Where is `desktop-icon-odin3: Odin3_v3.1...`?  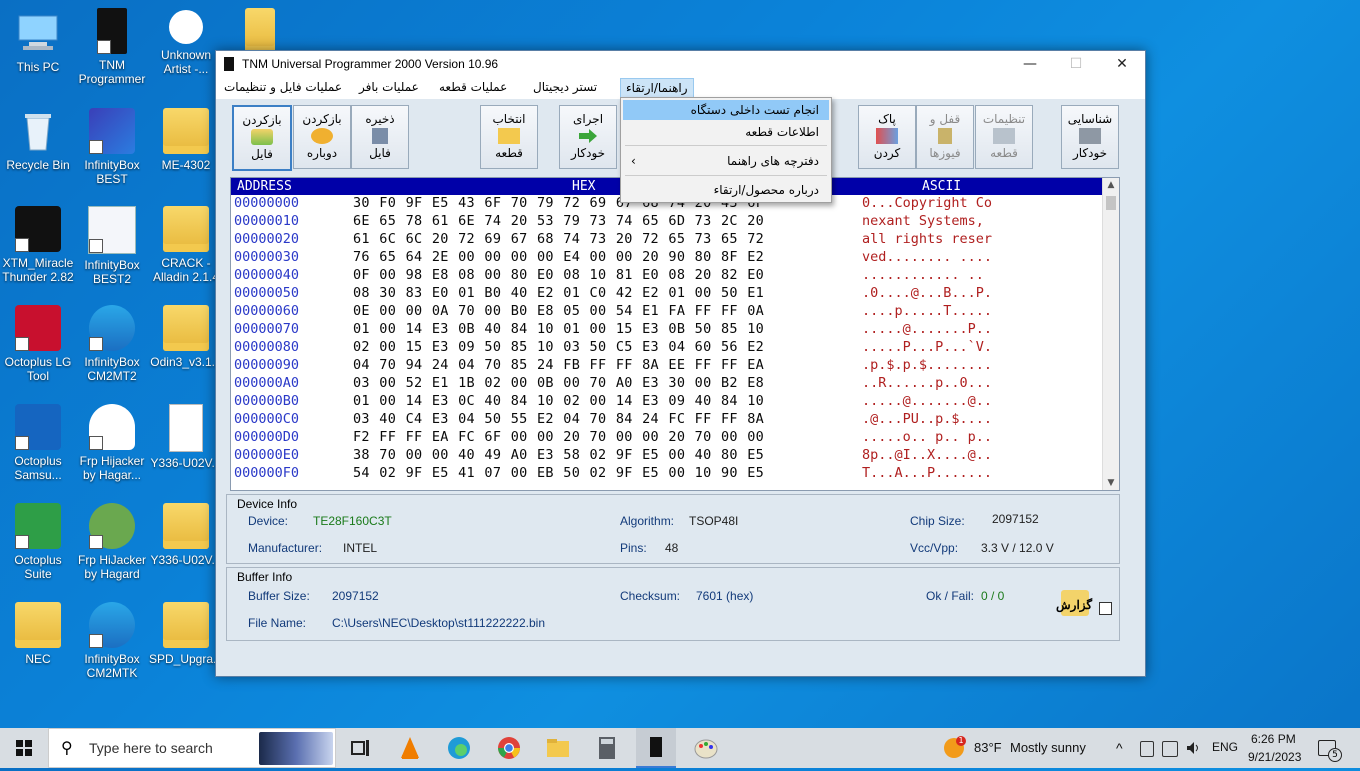
desktop-icon-odin3: Odin3_v3.1... is located at coordinates (186, 337).